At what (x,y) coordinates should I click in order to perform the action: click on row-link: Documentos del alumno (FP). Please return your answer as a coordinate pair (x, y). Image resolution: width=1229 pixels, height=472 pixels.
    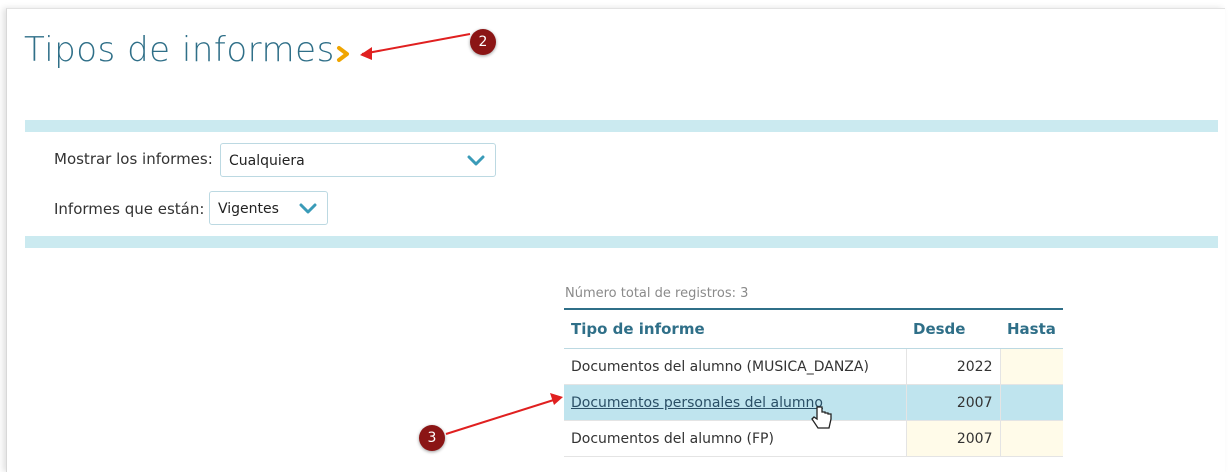
    Looking at the image, I should click on (672, 439).